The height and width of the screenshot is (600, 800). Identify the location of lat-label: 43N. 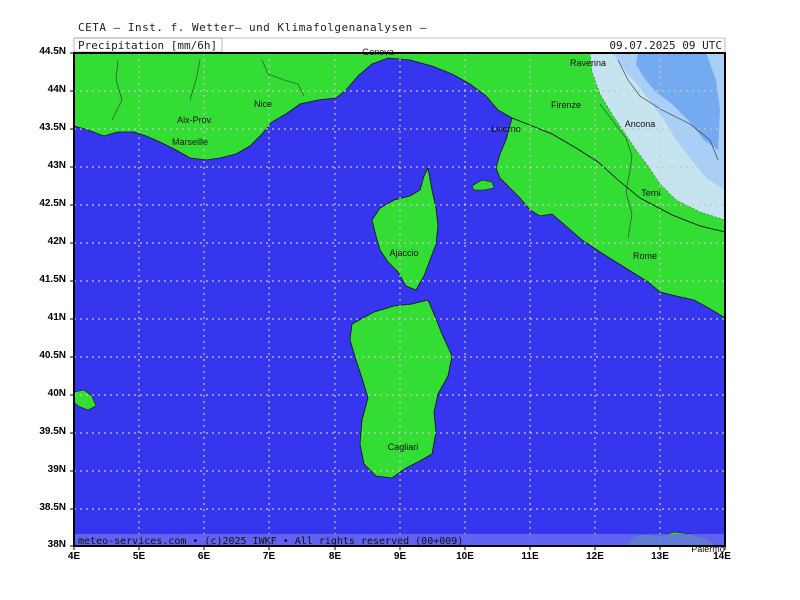
(56, 165).